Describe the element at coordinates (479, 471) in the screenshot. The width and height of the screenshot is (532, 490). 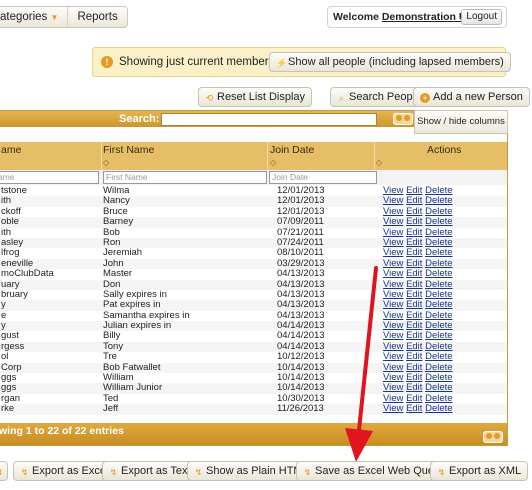
I see `export-xml-button: ↯ Export as XML` at that location.